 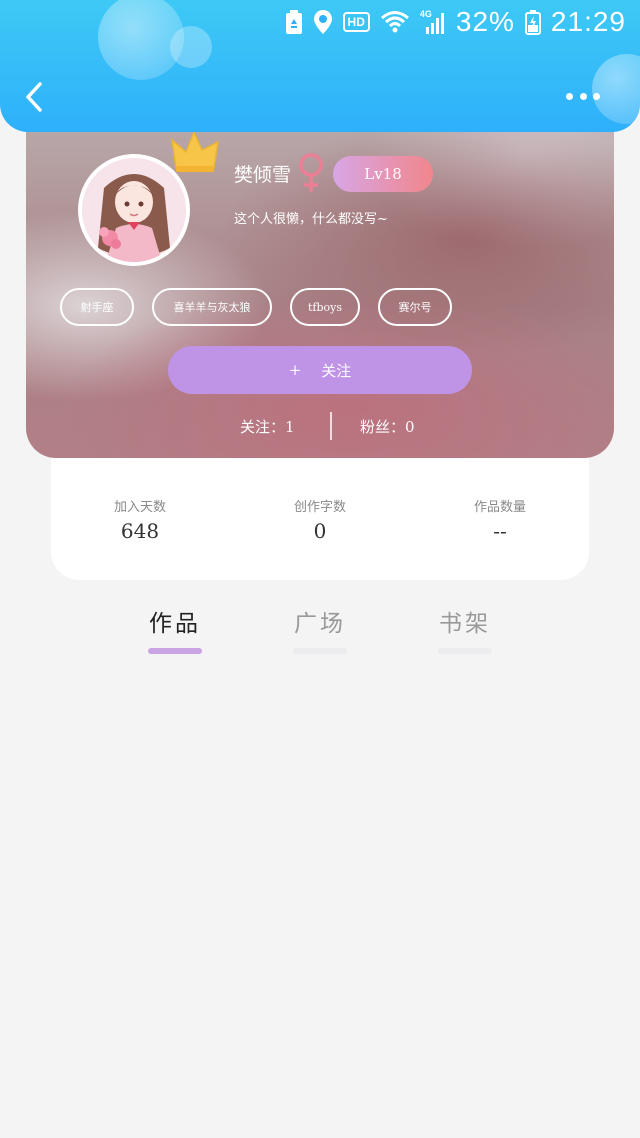 I want to click on more-options-button, so click(x=583, y=96).